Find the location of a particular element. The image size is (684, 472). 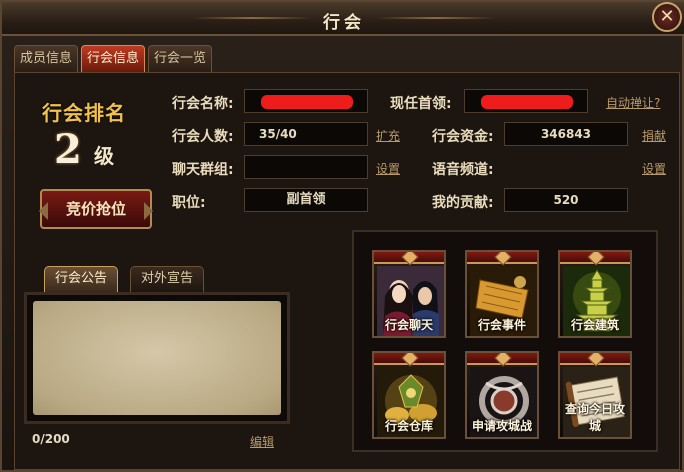

leader-label: 现任首领: is located at coordinates (421, 104).